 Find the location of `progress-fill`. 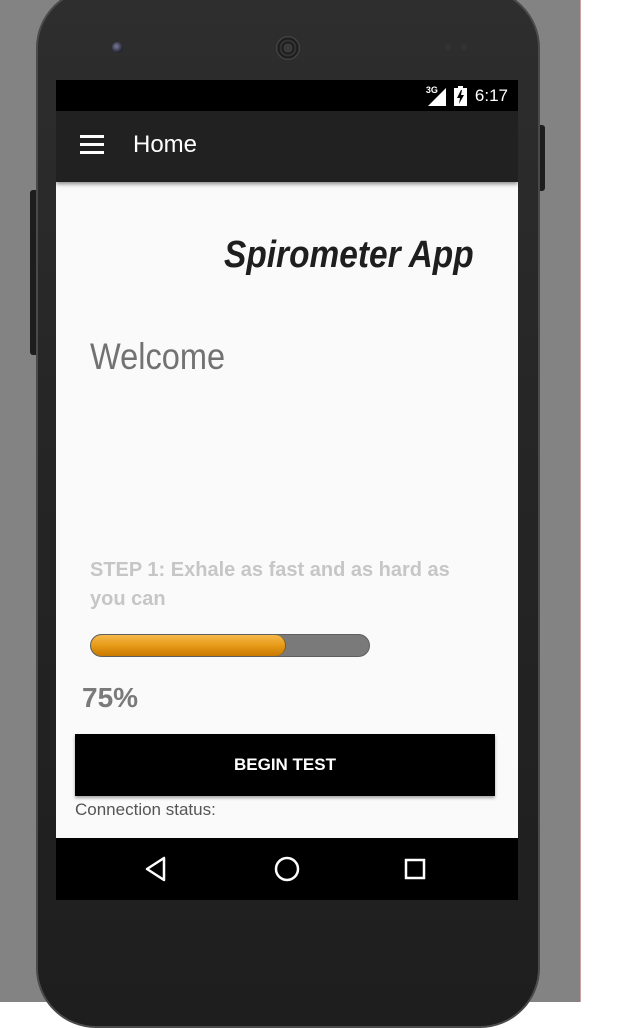

progress-fill is located at coordinates (188, 645).